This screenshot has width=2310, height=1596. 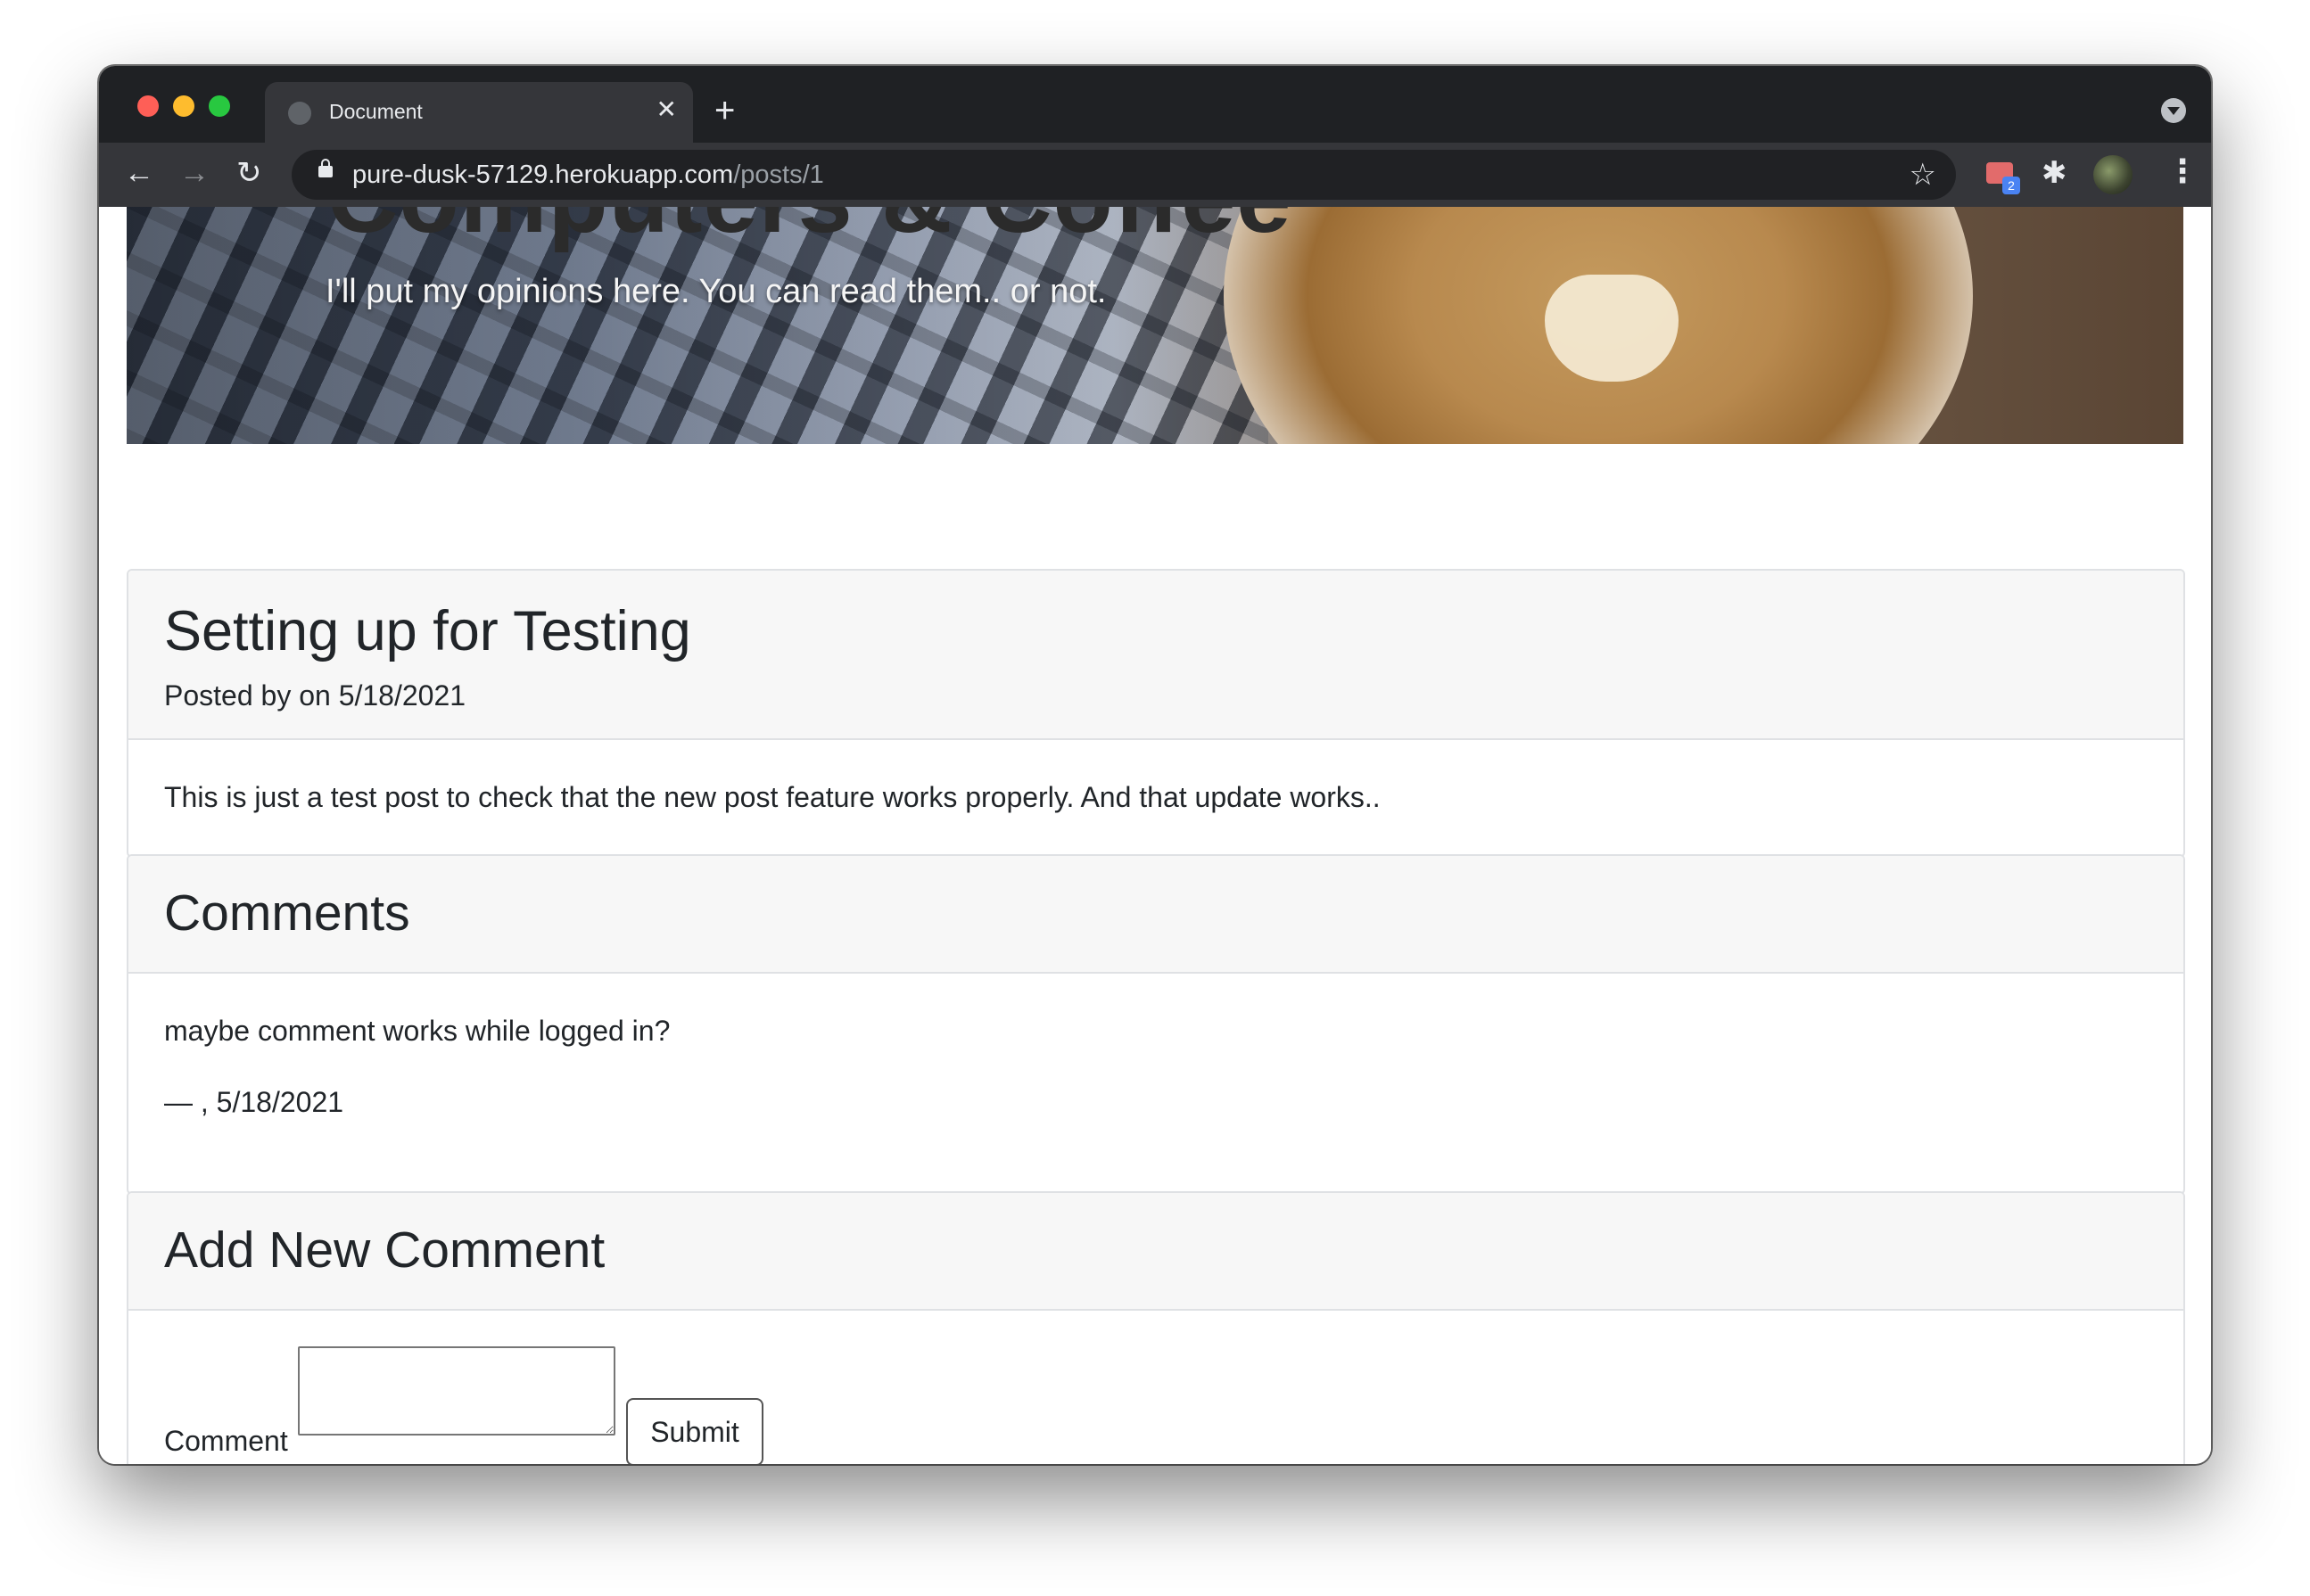 What do you see at coordinates (148, 106) in the screenshot?
I see `close-window-button` at bounding box center [148, 106].